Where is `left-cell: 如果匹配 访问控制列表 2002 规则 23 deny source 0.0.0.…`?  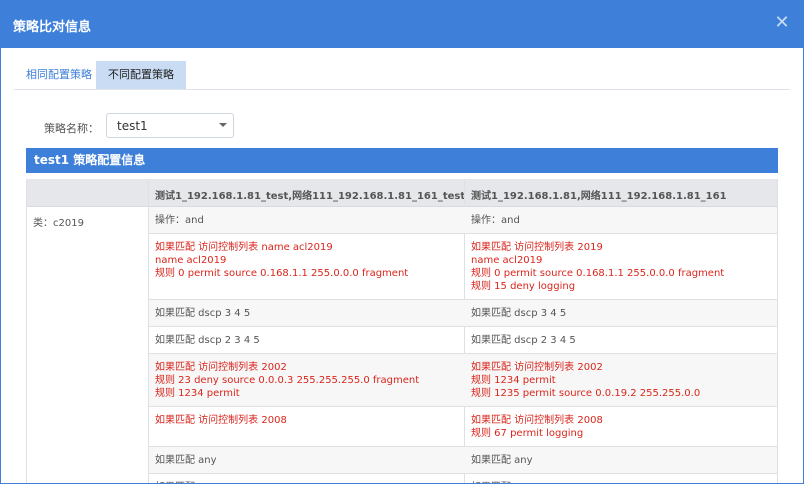 left-cell: 如果匹配 访问控制列表 2002 规则 23 deny source 0.0.0.… is located at coordinates (287, 380).